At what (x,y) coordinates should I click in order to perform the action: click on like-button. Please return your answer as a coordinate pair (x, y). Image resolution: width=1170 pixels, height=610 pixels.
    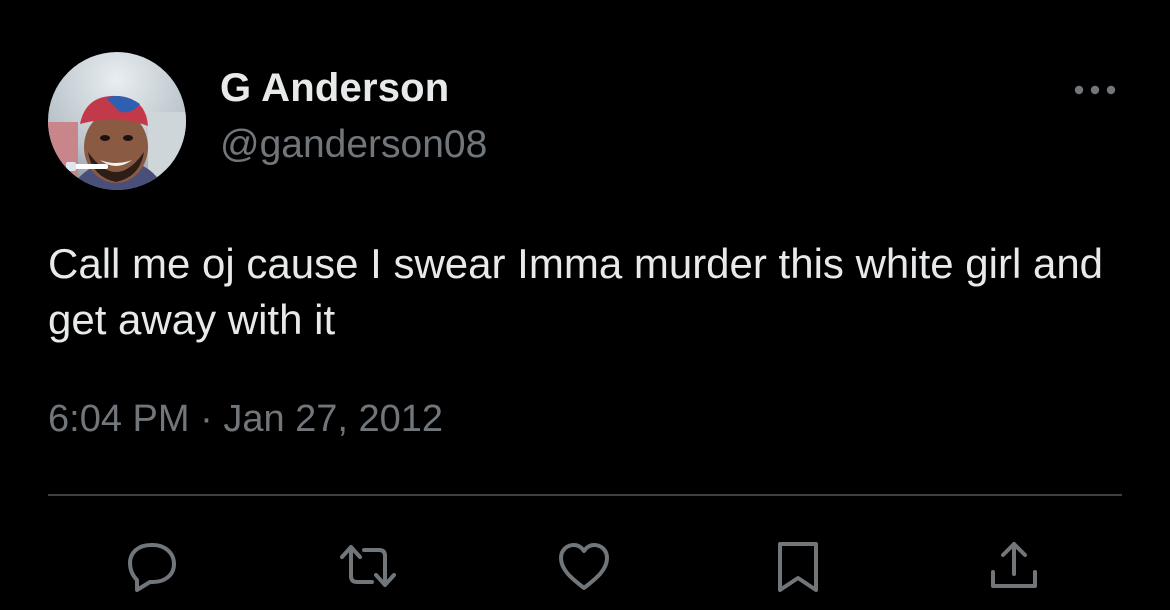
    Looking at the image, I should click on (584, 566).